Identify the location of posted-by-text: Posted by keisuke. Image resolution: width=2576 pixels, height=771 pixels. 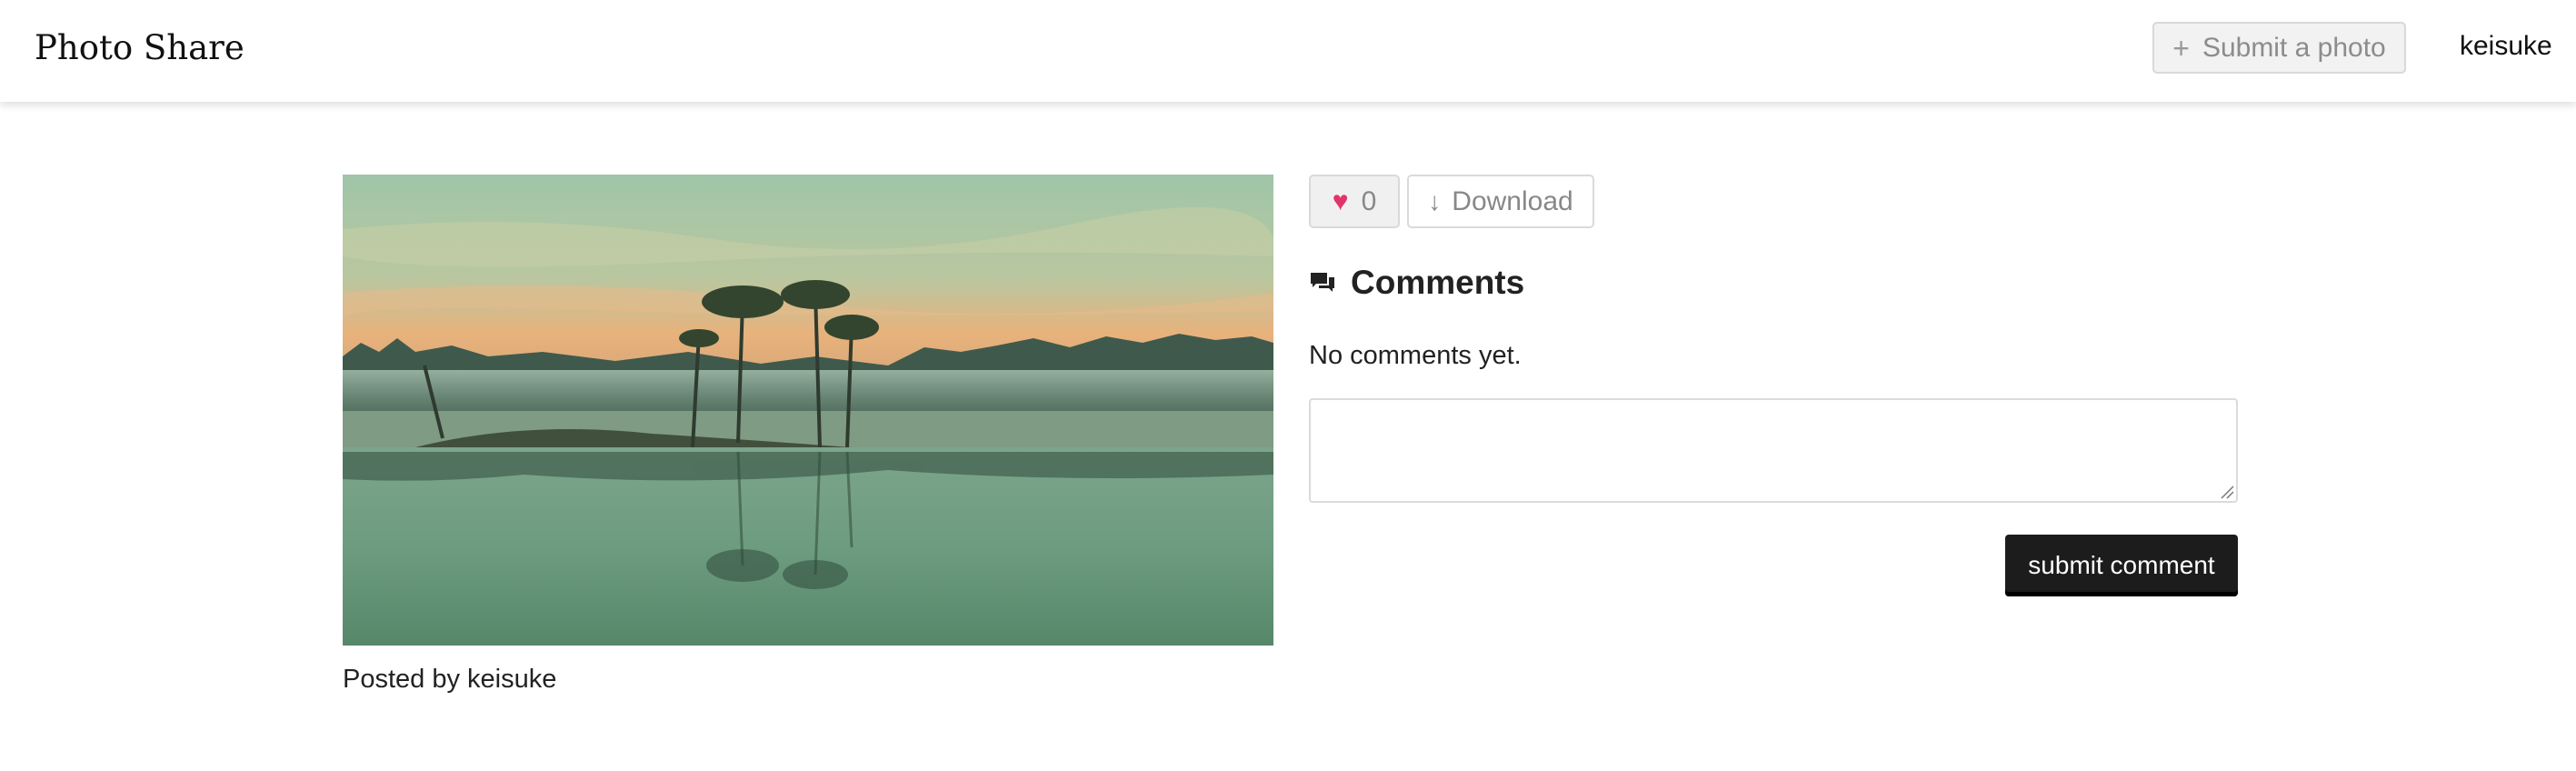
(450, 680).